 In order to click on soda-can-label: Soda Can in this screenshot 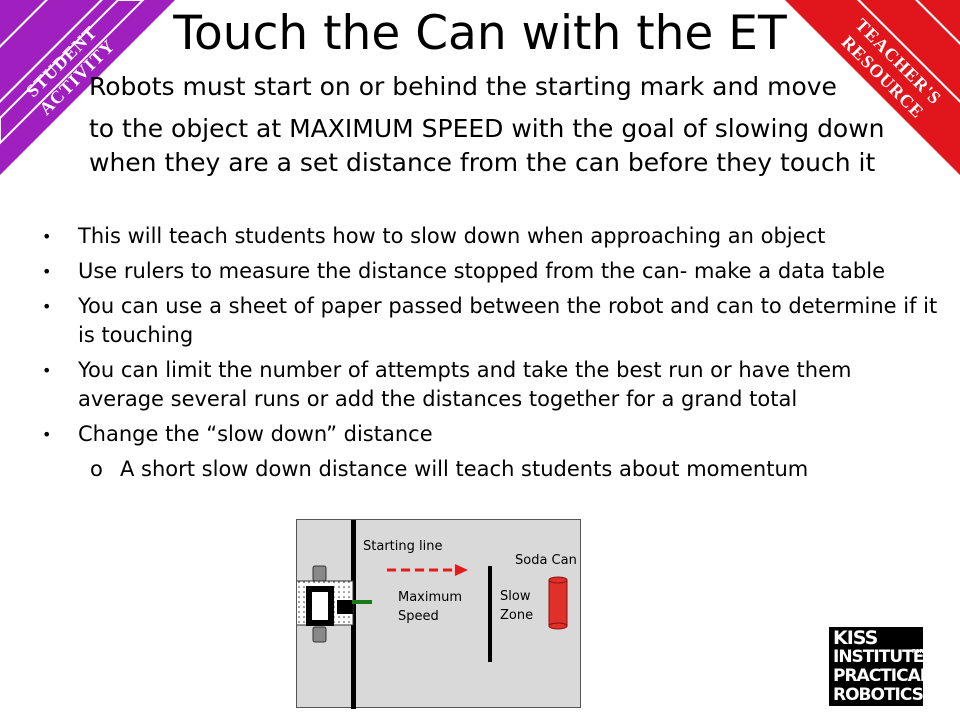, I will do `click(546, 560)`.